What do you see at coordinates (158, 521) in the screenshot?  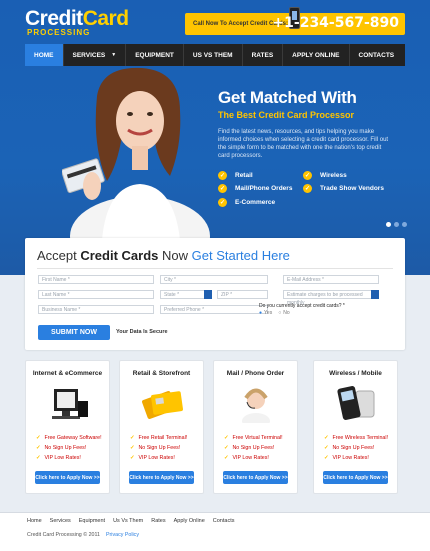 I see `footer-link-rates: Rates` at bounding box center [158, 521].